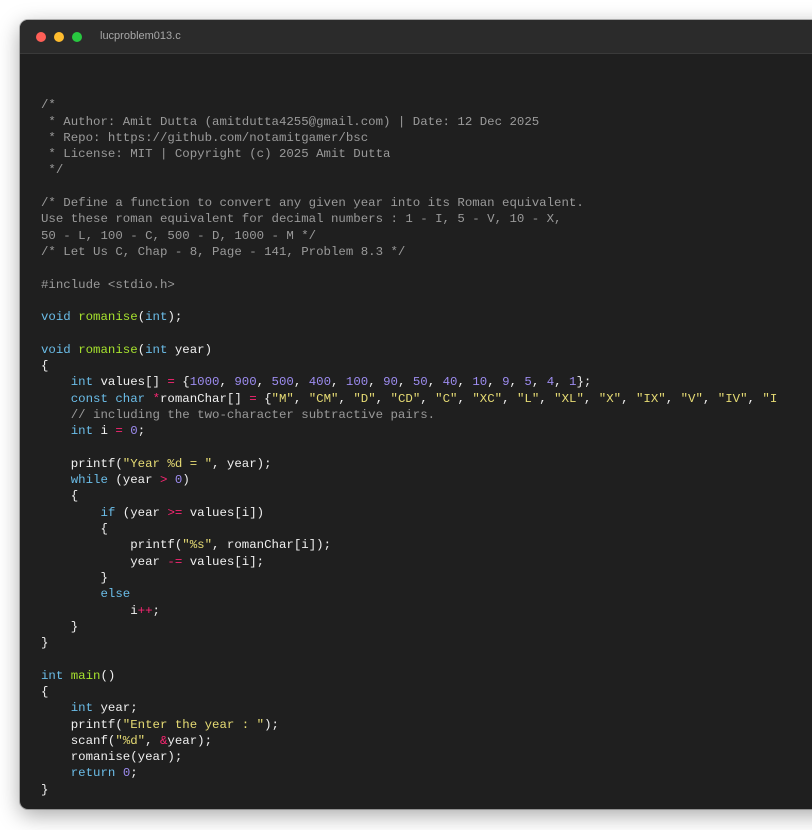 The height and width of the screenshot is (830, 812). I want to click on code-token: (year, so click(133, 480).